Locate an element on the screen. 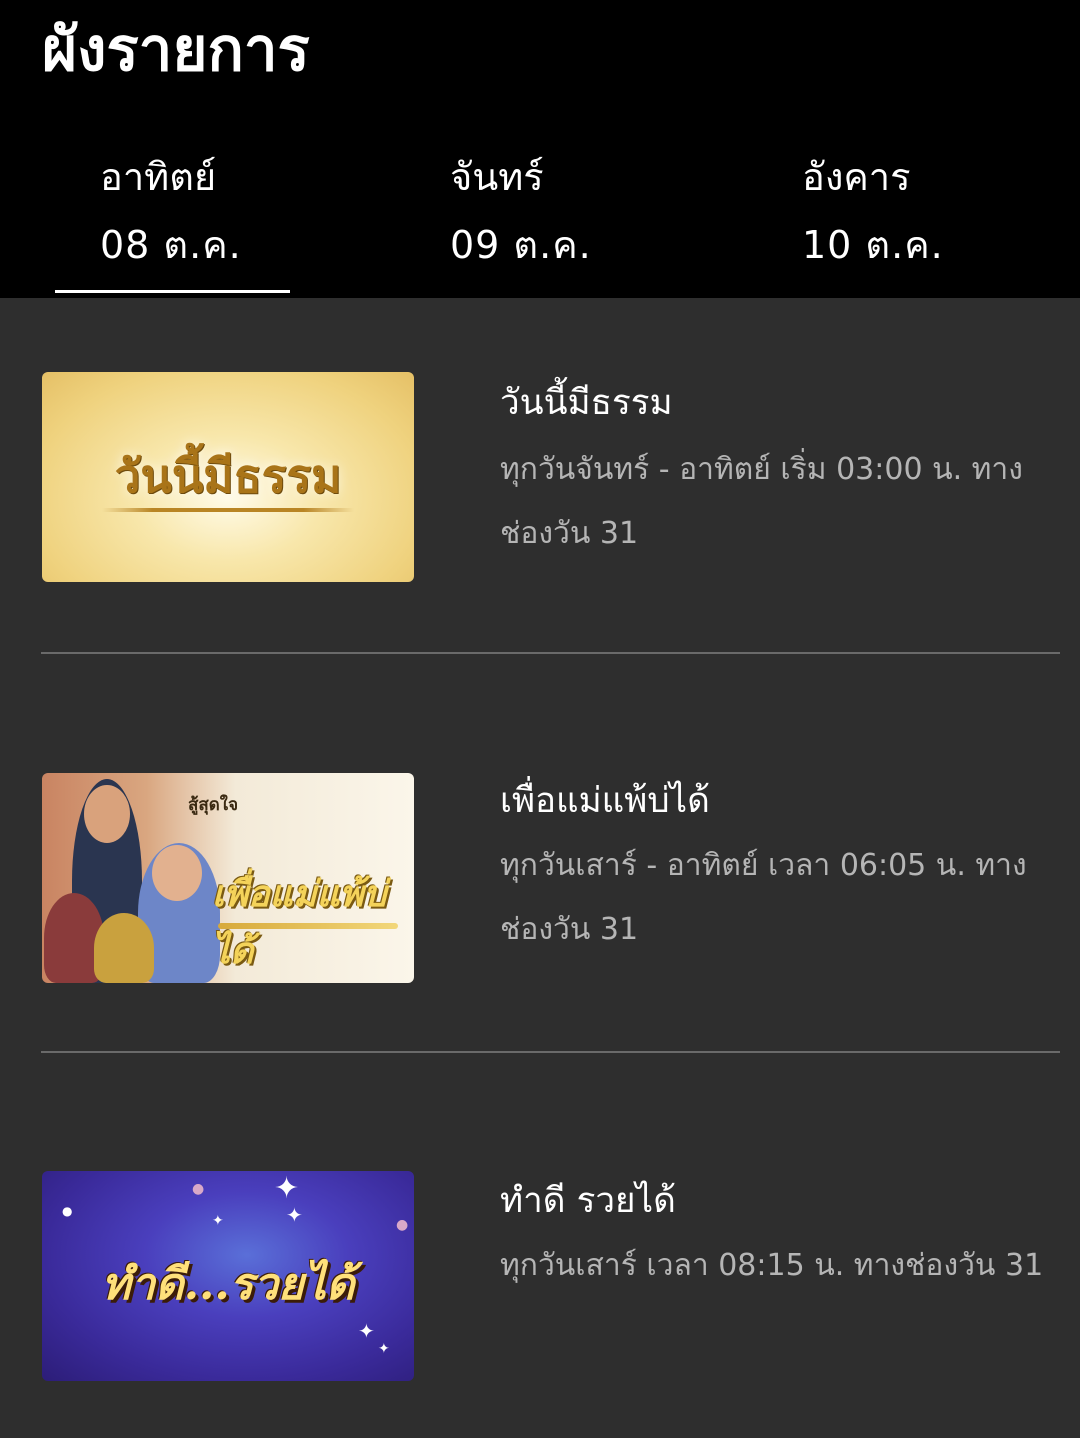  program-thumbnail: สู้สุดใจ เพื่อแม่แพ้บ่ได้ is located at coordinates (228, 878).